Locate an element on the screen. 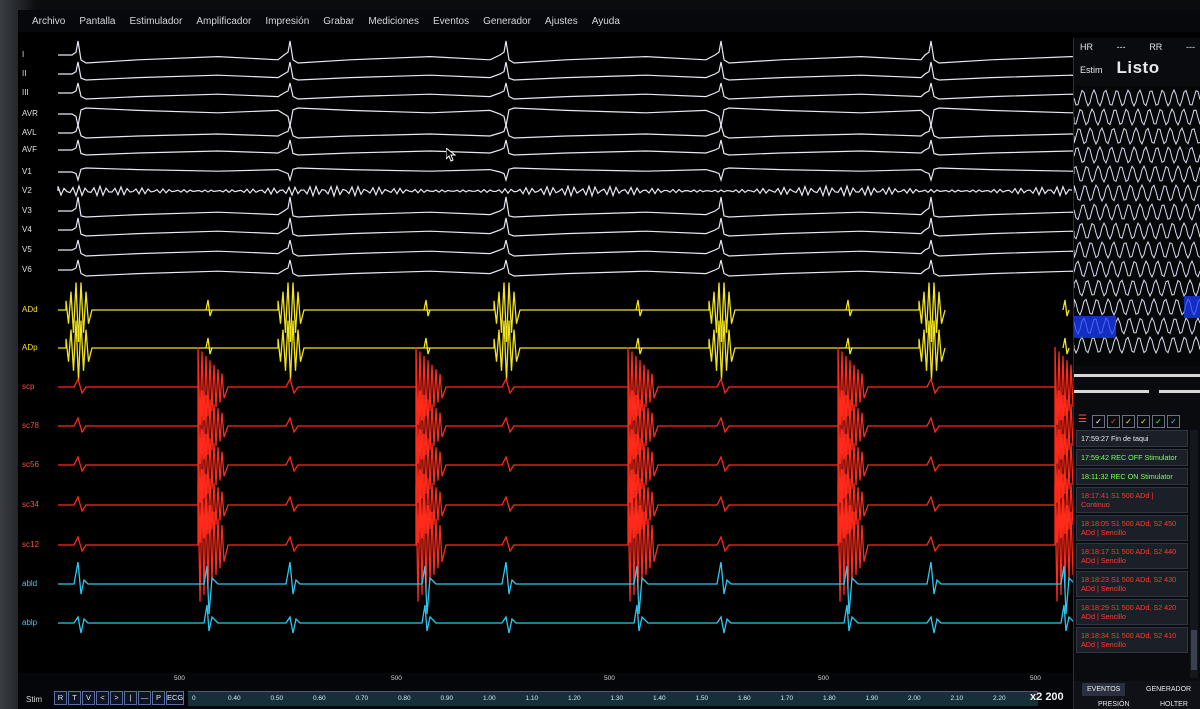 The width and height of the screenshot is (1200, 709). time-tick-label: 0.80 is located at coordinates (404, 698).